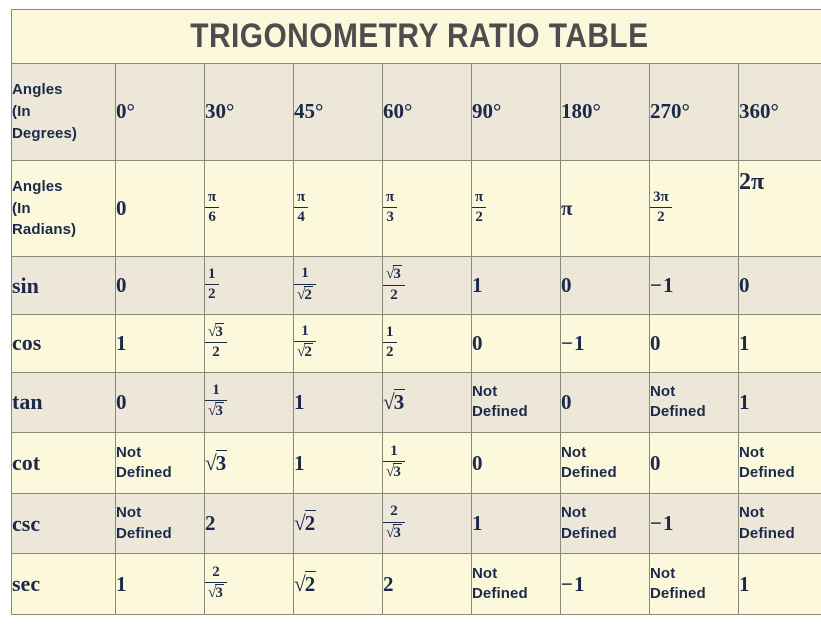 This screenshot has height=624, width=821. Describe the element at coordinates (605, 343) in the screenshot. I see `cell-cos-180: −1` at that location.